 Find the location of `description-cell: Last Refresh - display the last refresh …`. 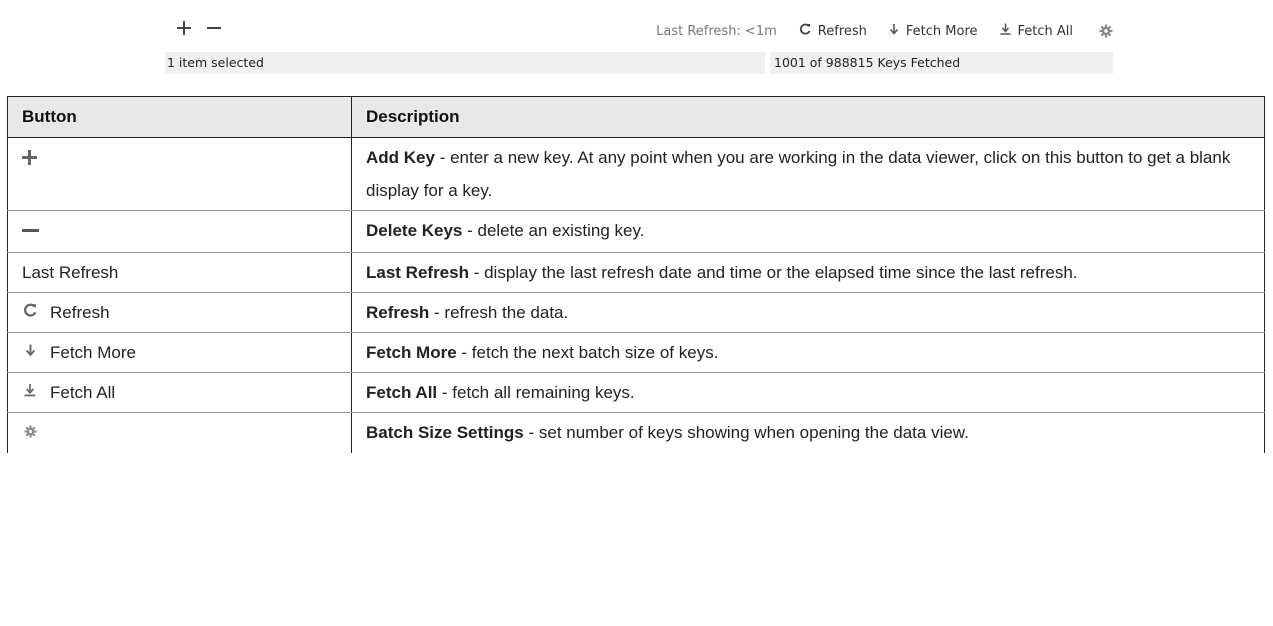

description-cell: Last Refresh - display the last refresh … is located at coordinates (808, 272).